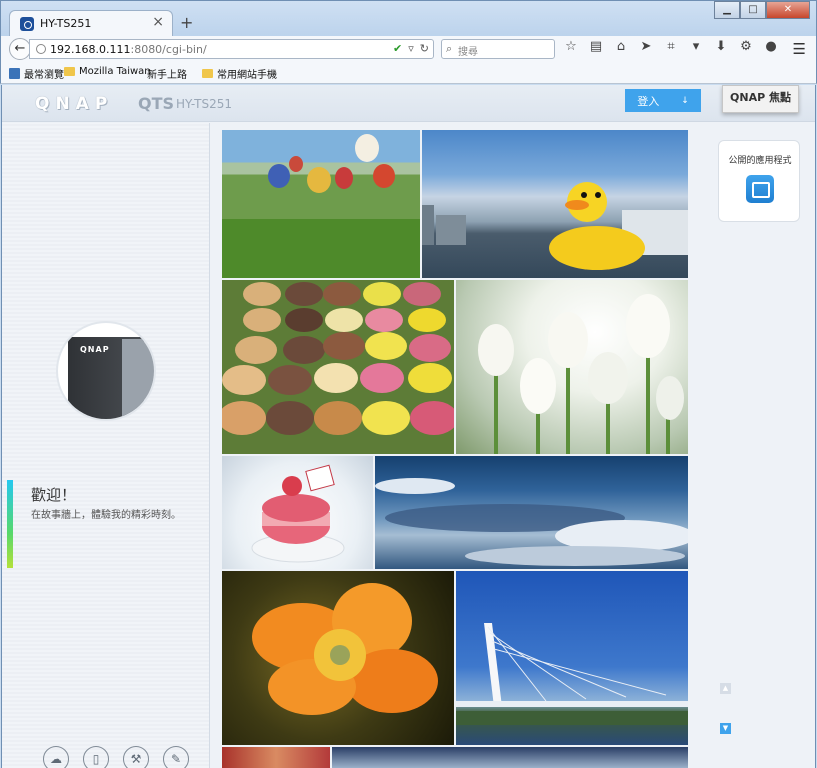 The height and width of the screenshot is (768, 817). I want to click on dropdown-icon: ▿, so click(411, 48).